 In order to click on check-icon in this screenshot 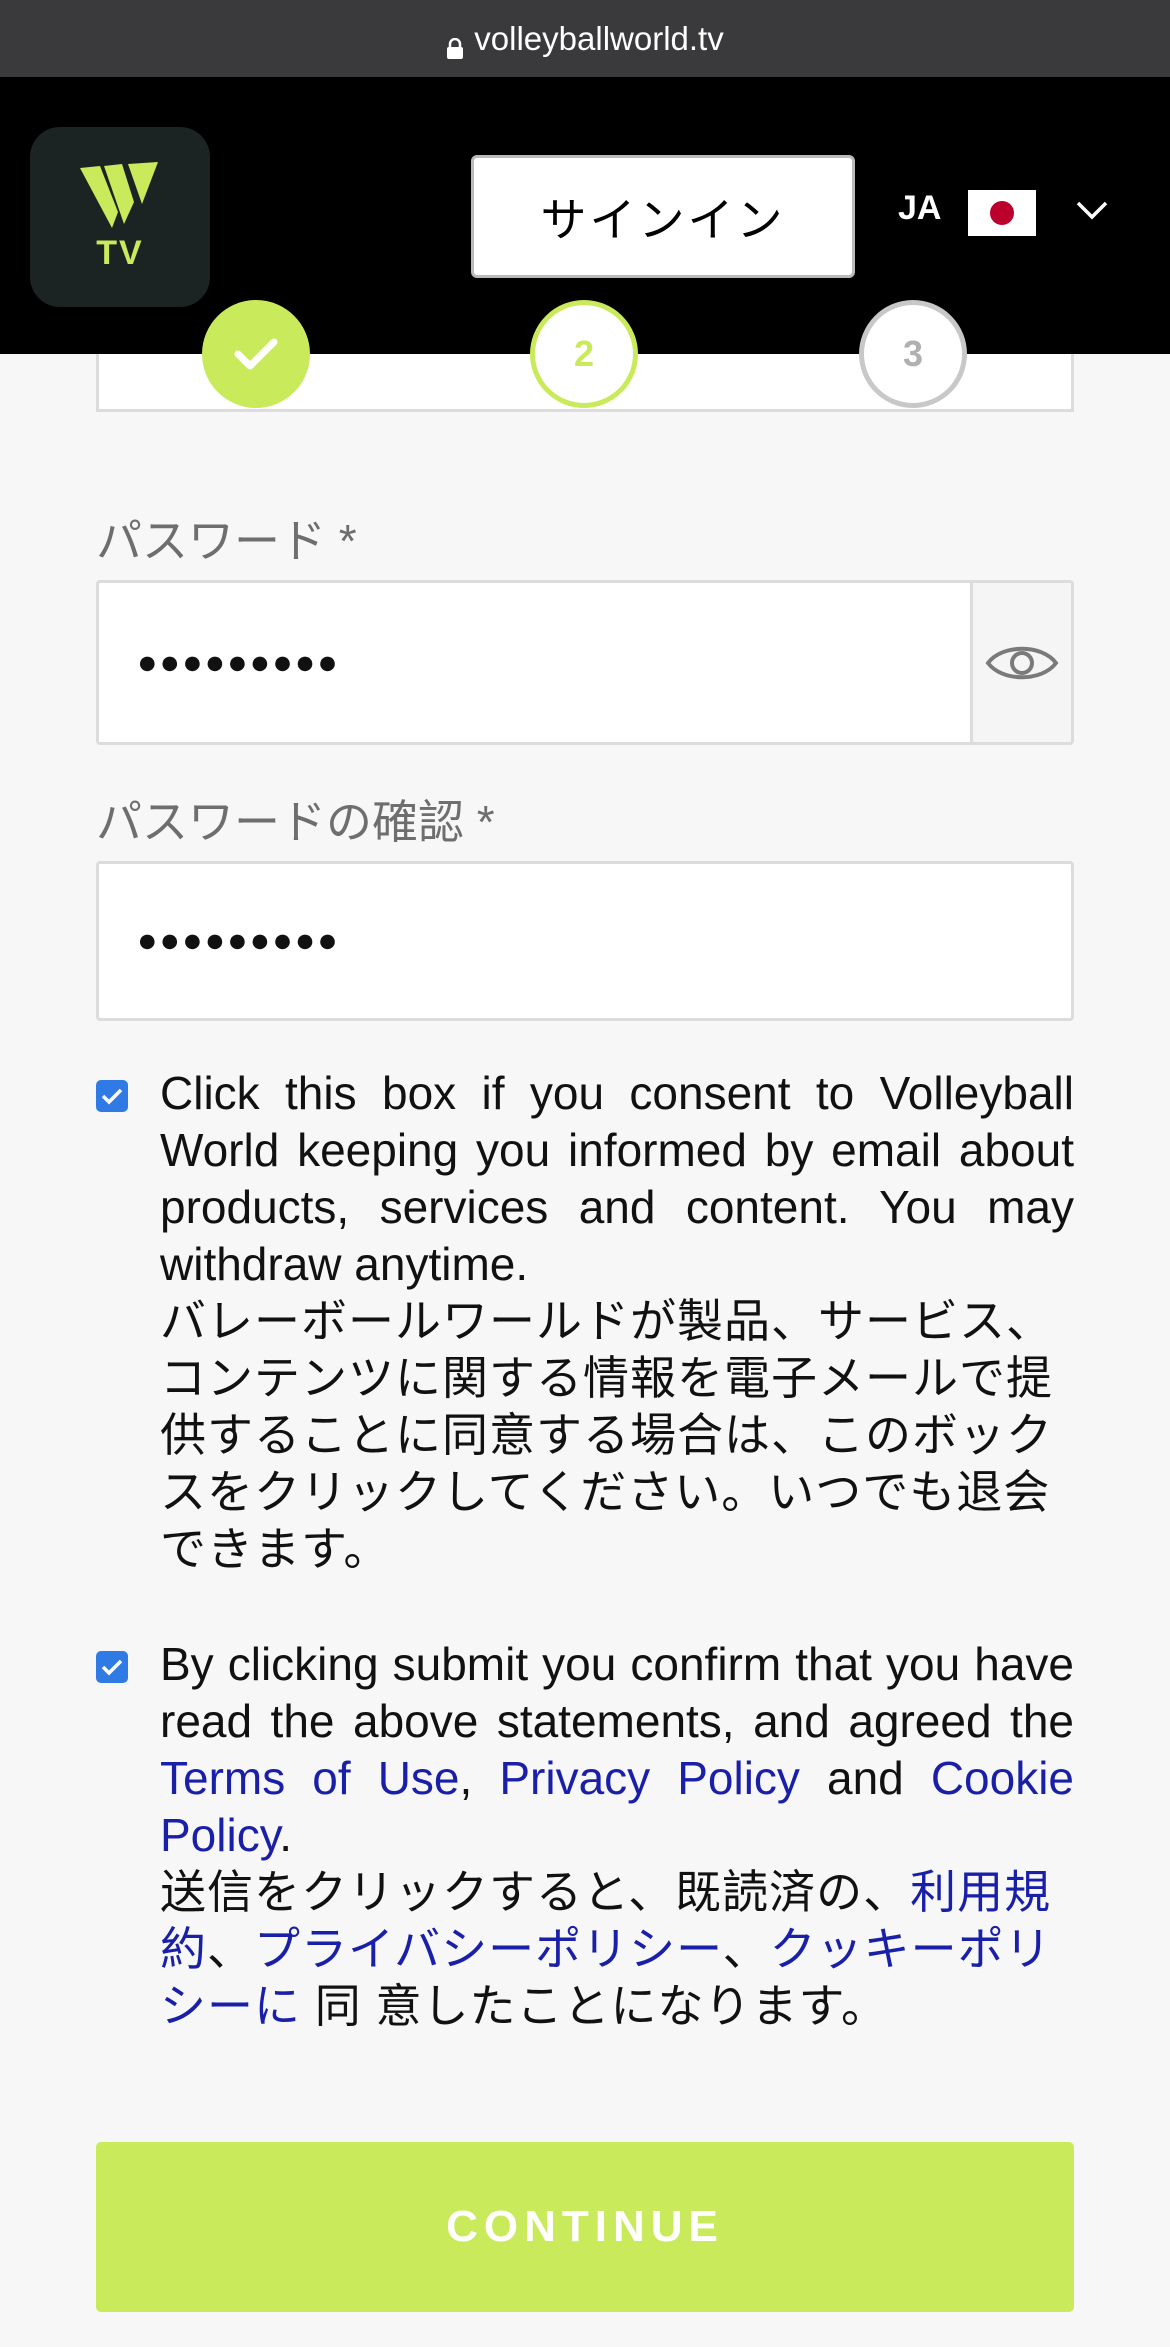, I will do `click(256, 354)`.